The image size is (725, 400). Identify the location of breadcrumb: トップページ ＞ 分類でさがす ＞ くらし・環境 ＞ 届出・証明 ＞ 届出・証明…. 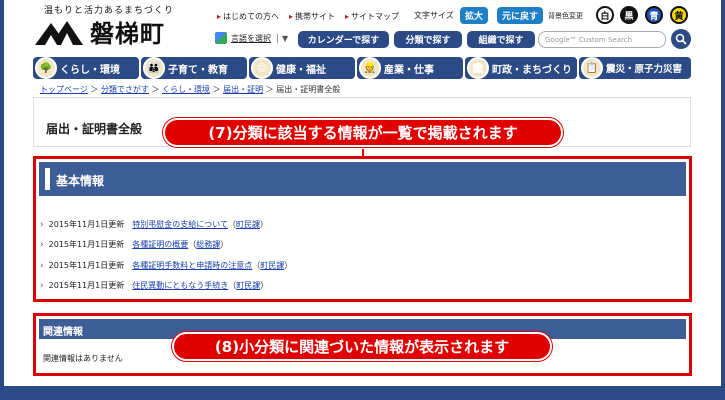
(190, 89).